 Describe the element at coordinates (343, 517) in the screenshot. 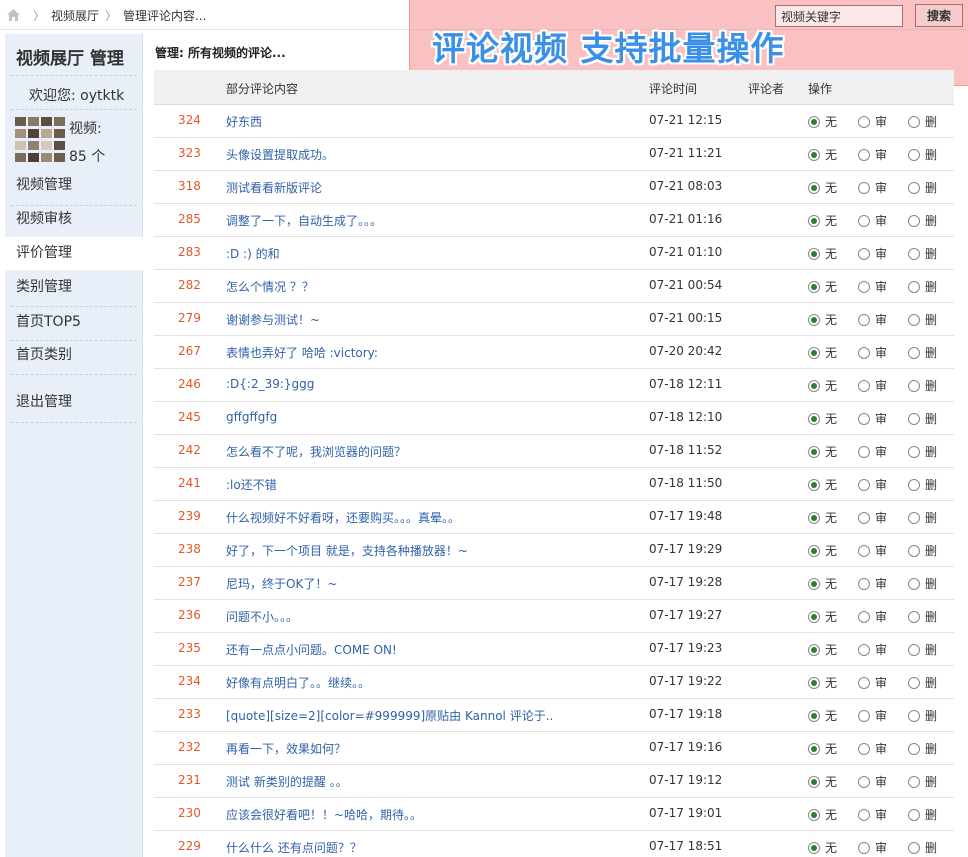

I see `comment-text-link: 什么视频好不好看呀，还要购买。。。真晕。。` at that location.